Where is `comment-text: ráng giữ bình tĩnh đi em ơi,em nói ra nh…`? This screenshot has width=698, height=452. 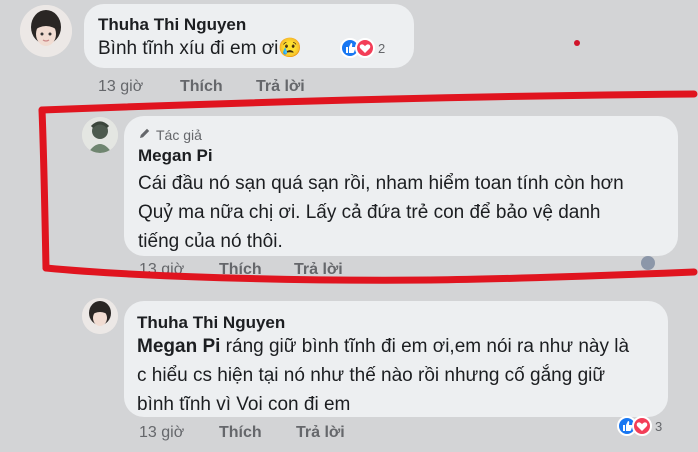 comment-text: ráng giữ bình tĩnh đi em ơi,em nói ra nh… is located at coordinates (425, 346).